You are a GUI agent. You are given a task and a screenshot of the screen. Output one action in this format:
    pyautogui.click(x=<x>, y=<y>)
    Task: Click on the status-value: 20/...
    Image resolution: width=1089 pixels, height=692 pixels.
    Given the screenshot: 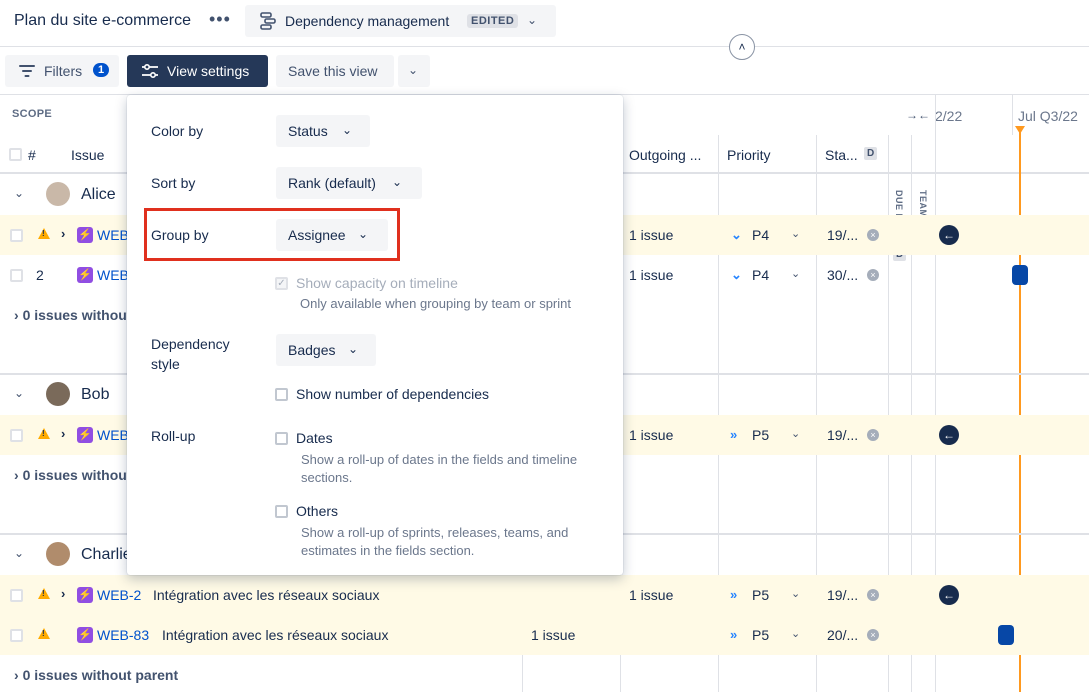 What is the action you would take?
    pyautogui.click(x=843, y=635)
    